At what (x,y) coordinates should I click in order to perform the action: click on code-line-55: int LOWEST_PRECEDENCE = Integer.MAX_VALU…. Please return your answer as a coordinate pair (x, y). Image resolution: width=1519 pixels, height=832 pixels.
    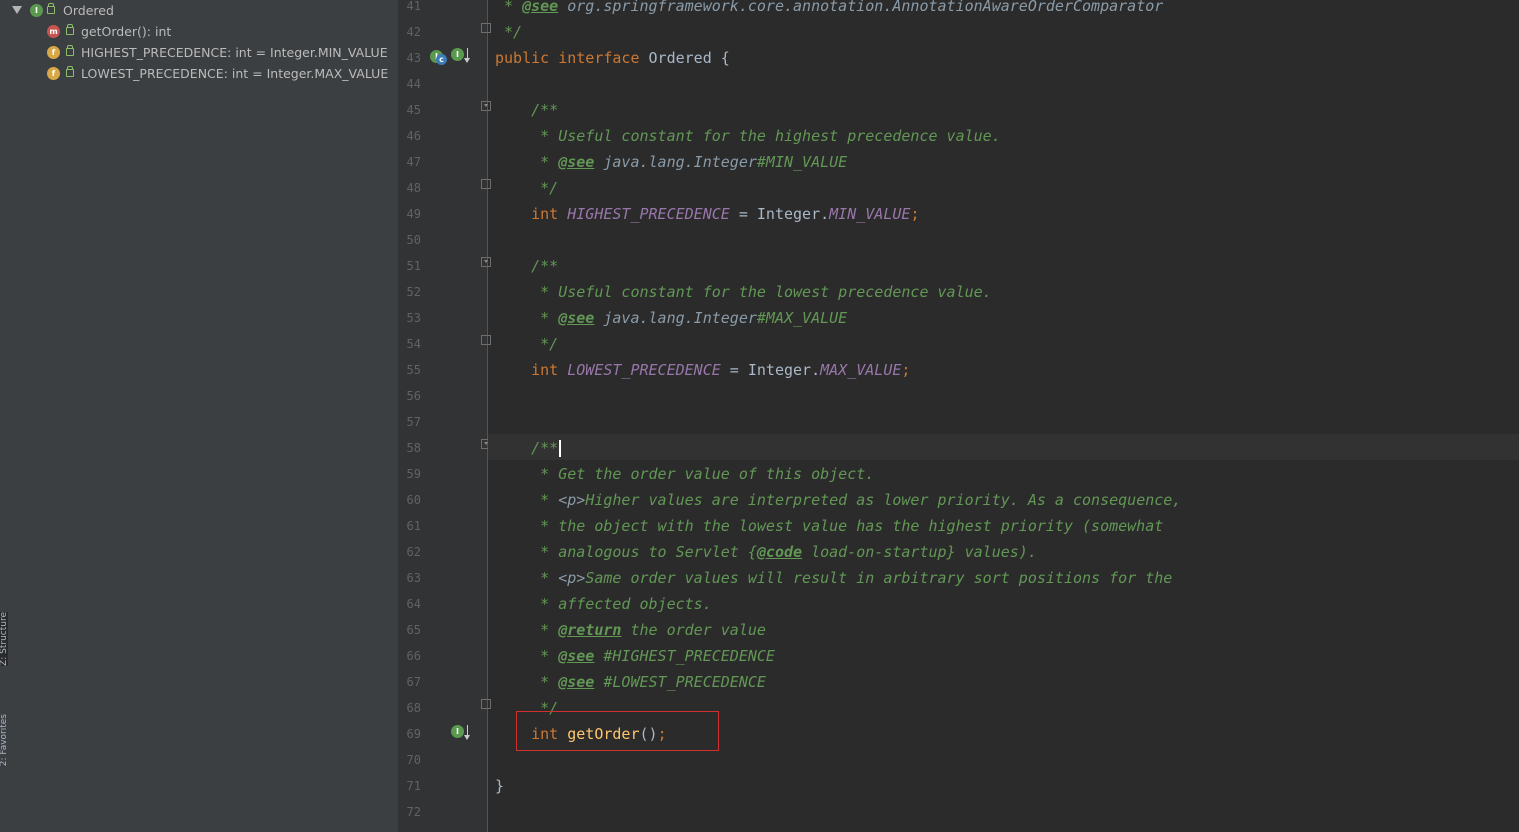
    Looking at the image, I should click on (721, 370).